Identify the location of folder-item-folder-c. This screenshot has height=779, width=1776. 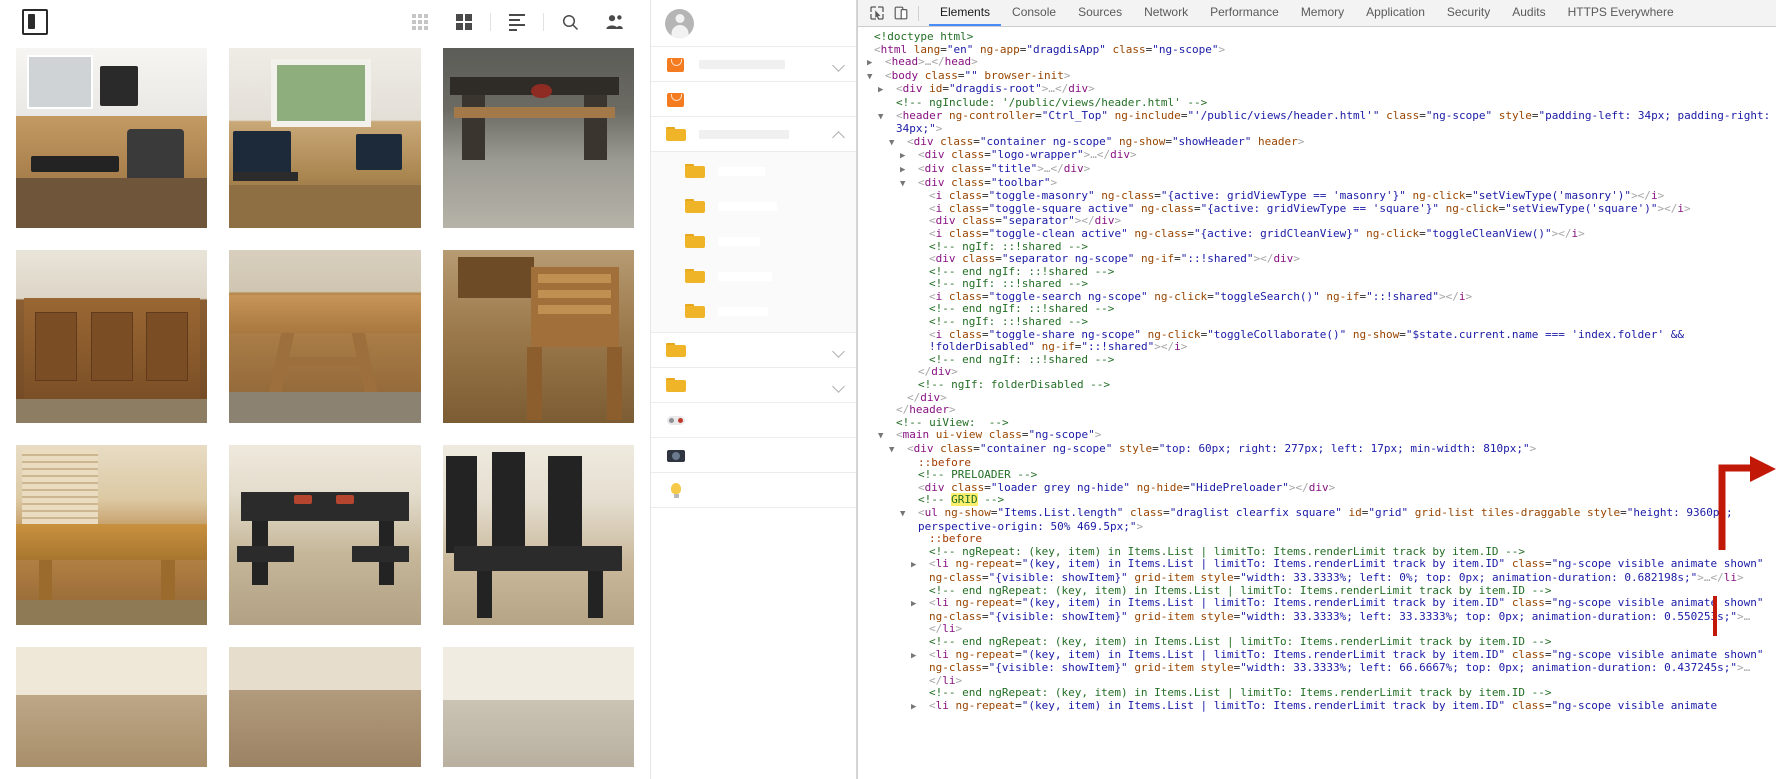
(753, 385).